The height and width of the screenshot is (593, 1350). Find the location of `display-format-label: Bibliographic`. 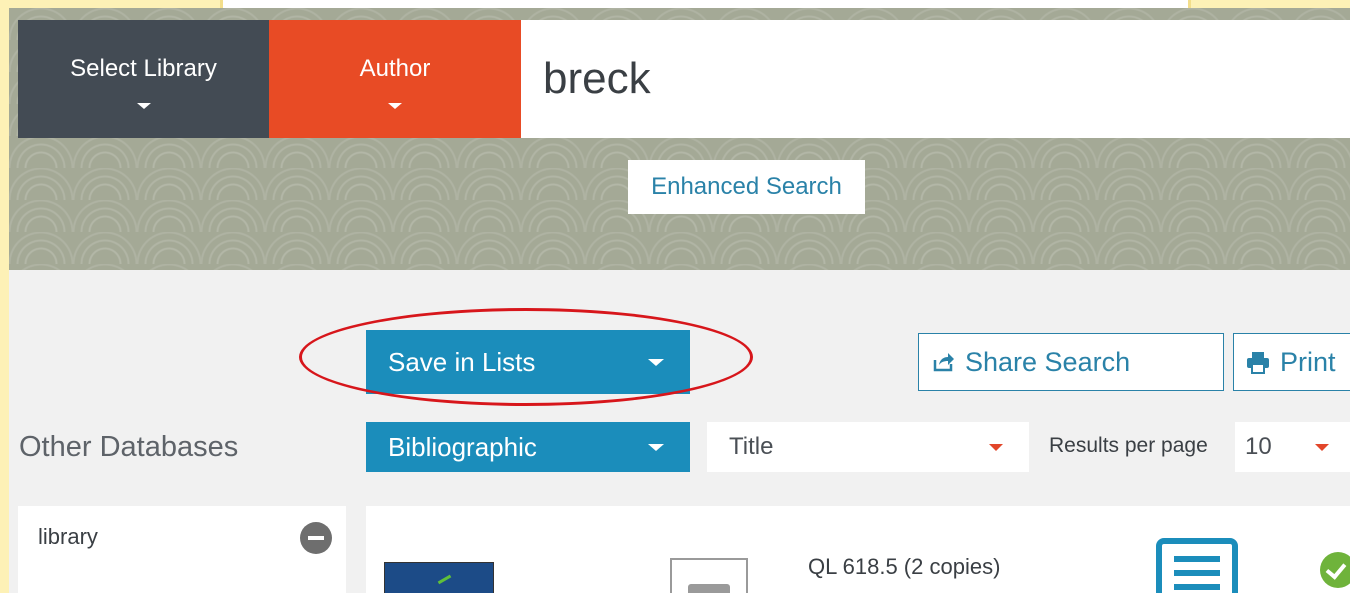

display-format-label: Bibliographic is located at coordinates (462, 446).